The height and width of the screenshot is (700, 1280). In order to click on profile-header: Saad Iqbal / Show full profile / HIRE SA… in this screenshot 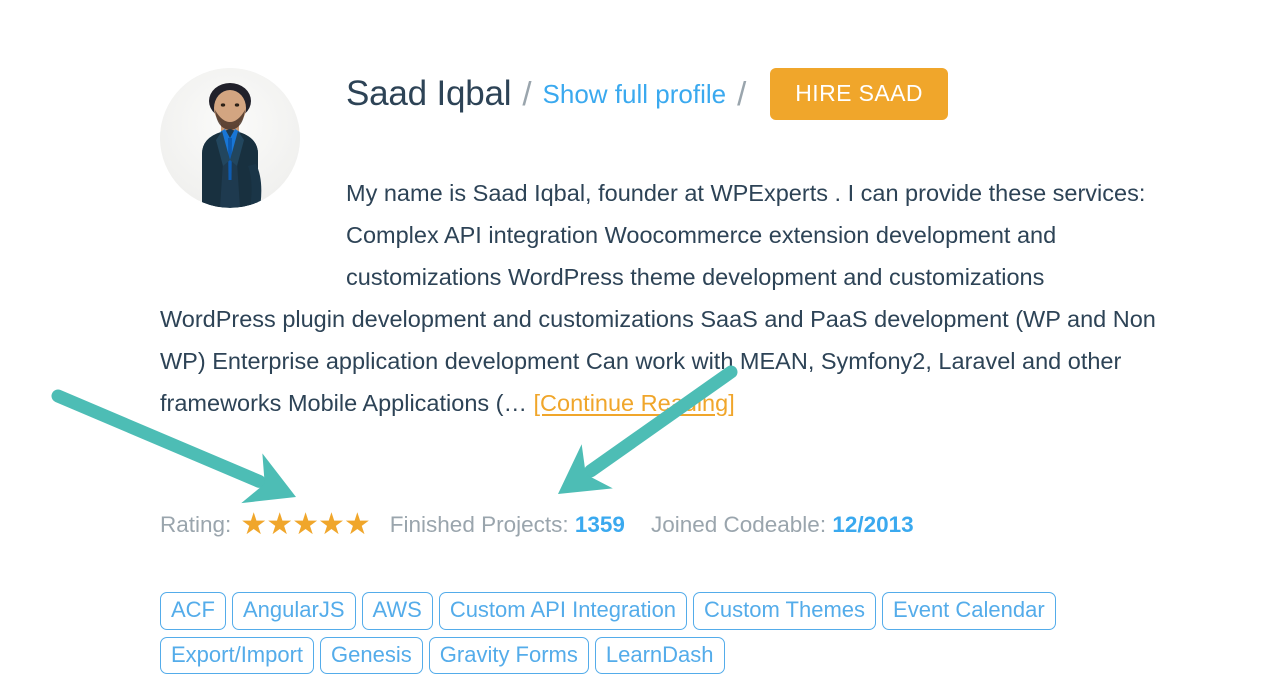, I will do `click(647, 94)`.